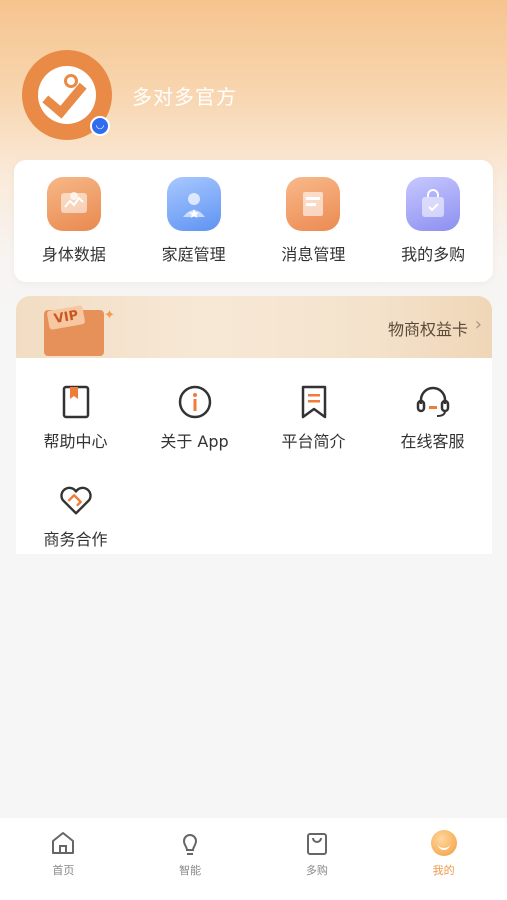  I want to click on info-icon, so click(195, 402).